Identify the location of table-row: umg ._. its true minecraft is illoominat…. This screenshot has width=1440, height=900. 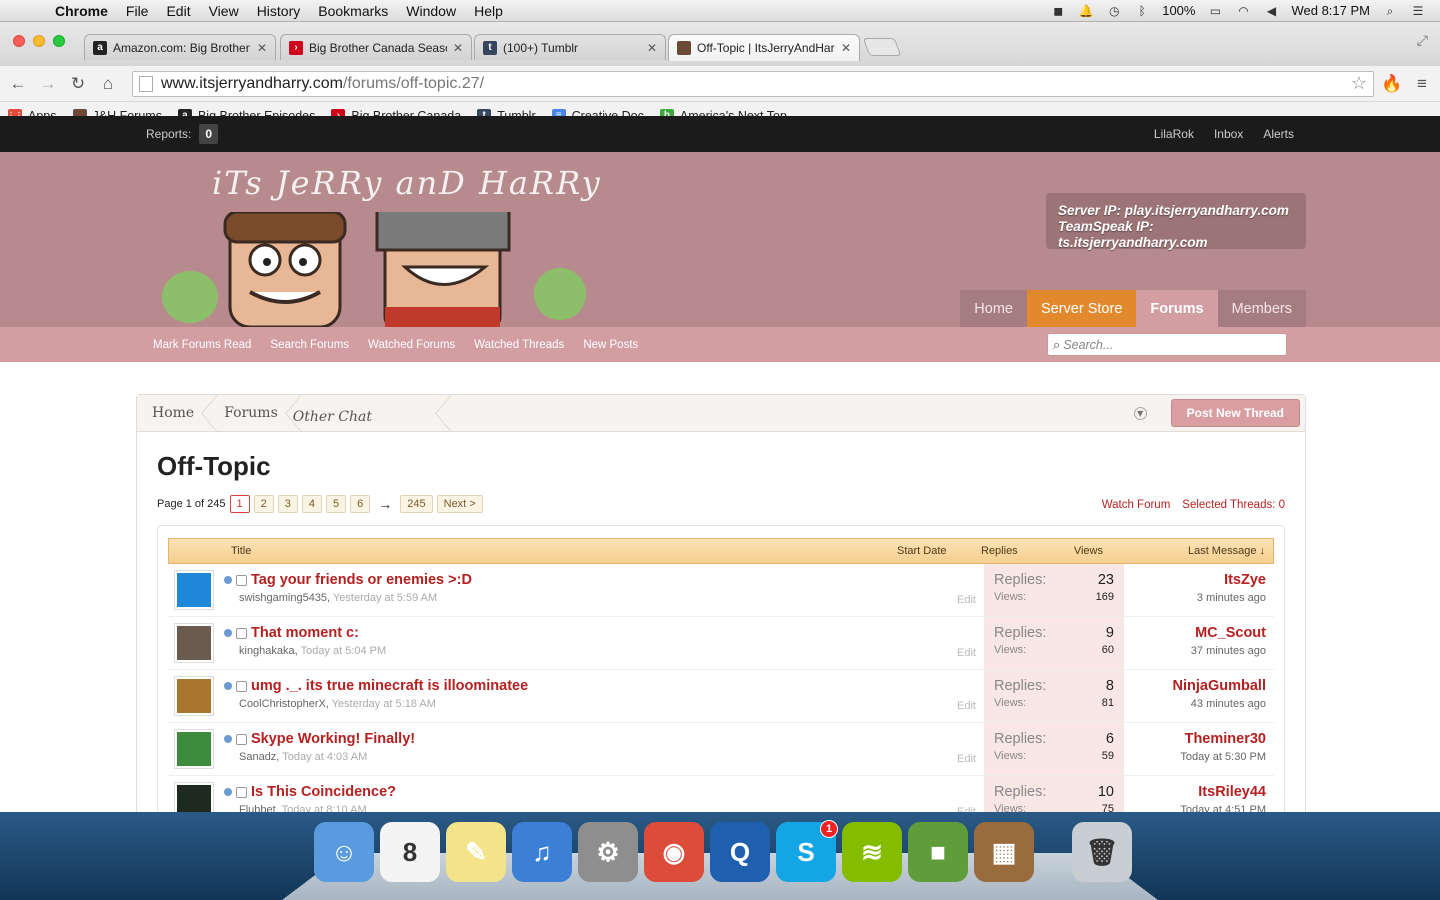
(721, 696).